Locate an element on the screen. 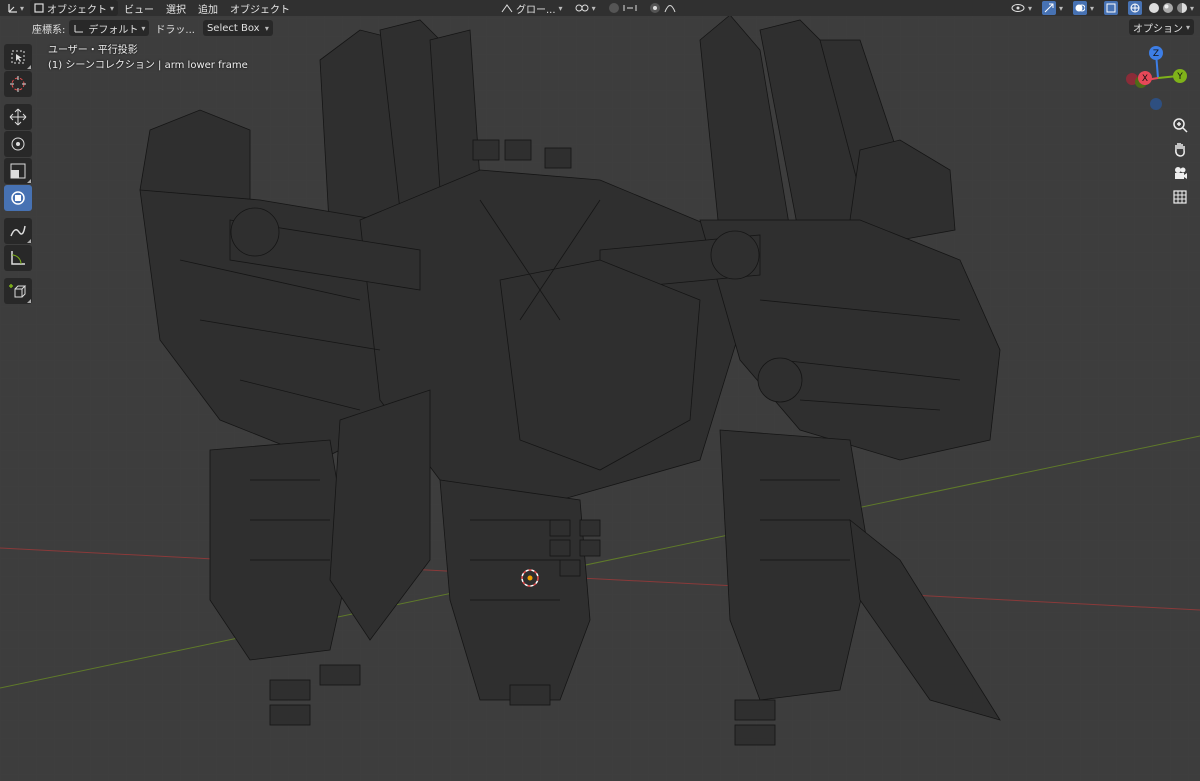  viewport-header: ▾ オブジェクト ▾ ビュー 選択 追加 オブジェクト グロー... ▾ ▾ ▾ is located at coordinates (600, 8).